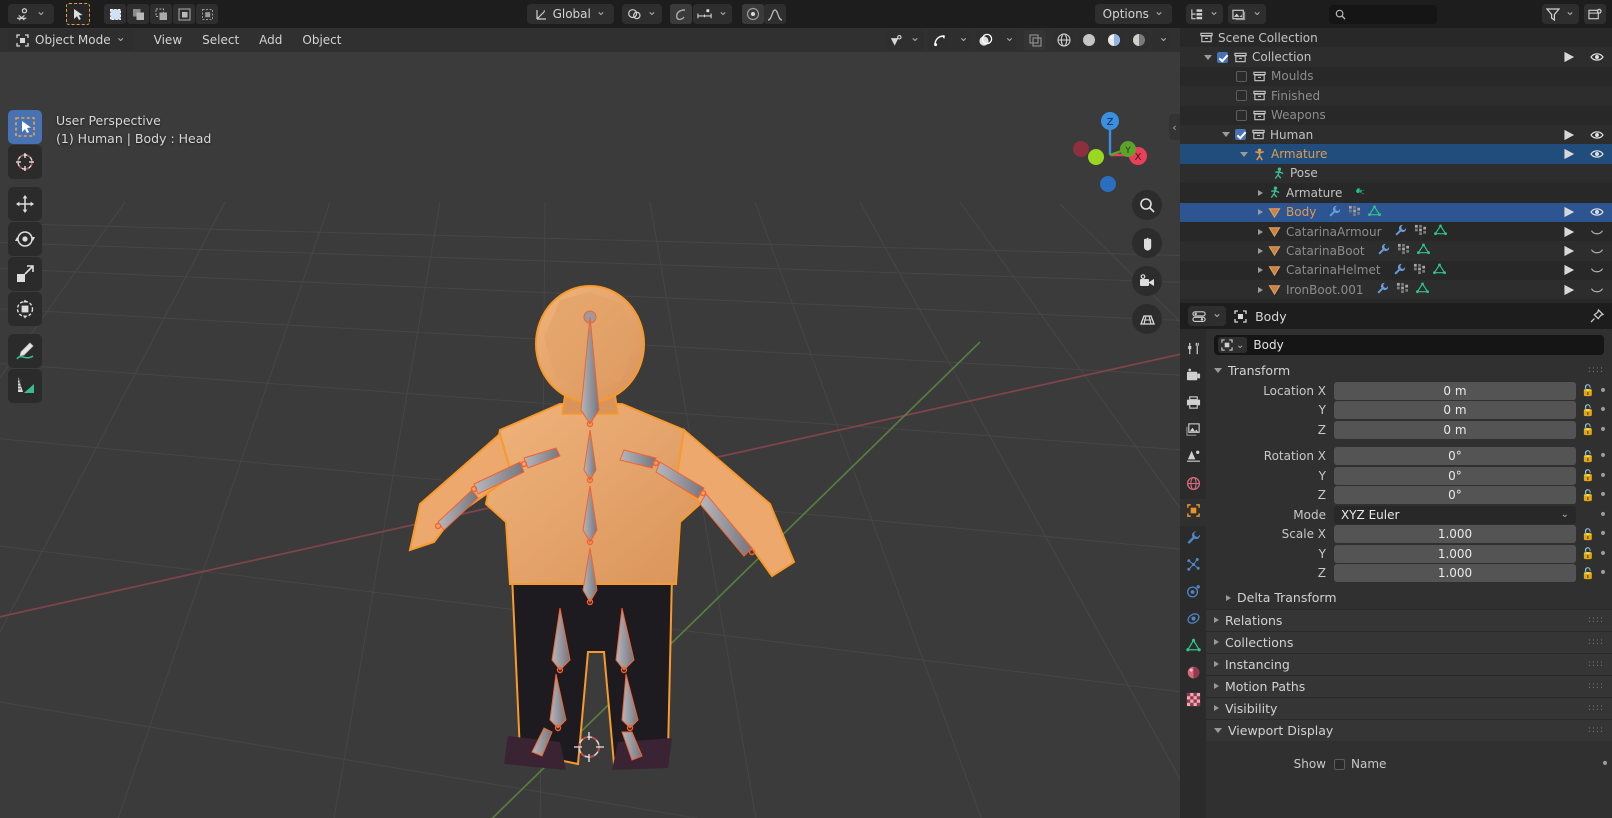 This screenshot has height=818, width=1612. Describe the element at coordinates (207, 14) in the screenshot. I see `select-intersect-icon` at that location.